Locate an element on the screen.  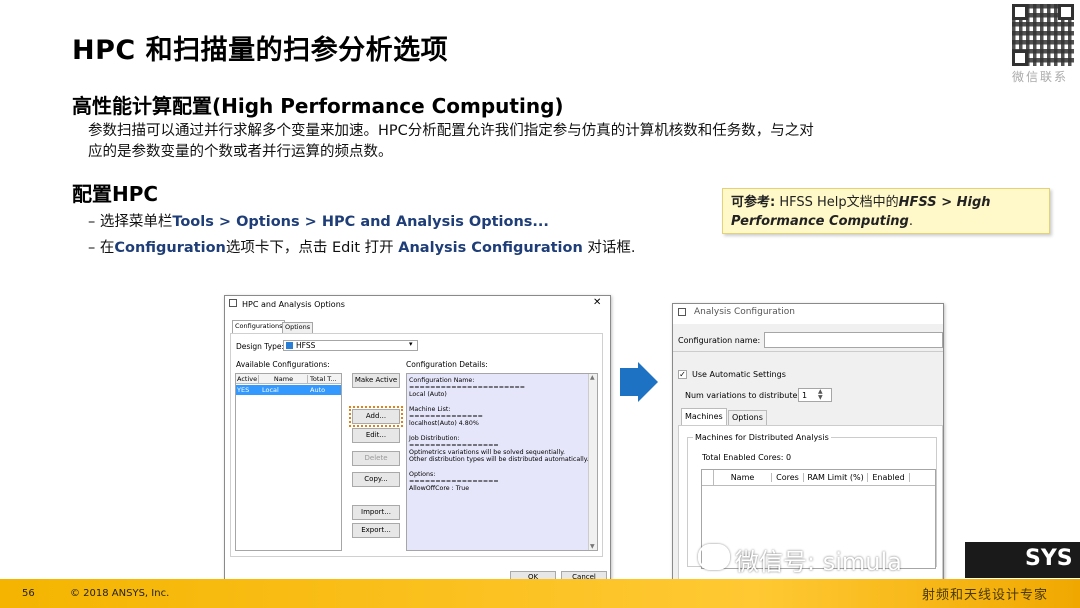
config-name-input is located at coordinates (853, 340).